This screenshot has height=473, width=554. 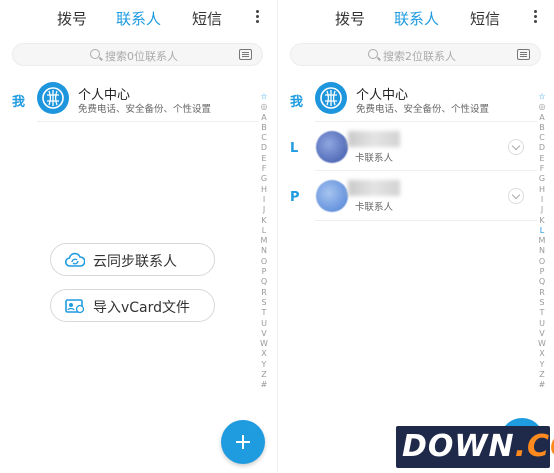 I want to click on import-vcard-button: 导入vCard文件, so click(x=132, y=305).